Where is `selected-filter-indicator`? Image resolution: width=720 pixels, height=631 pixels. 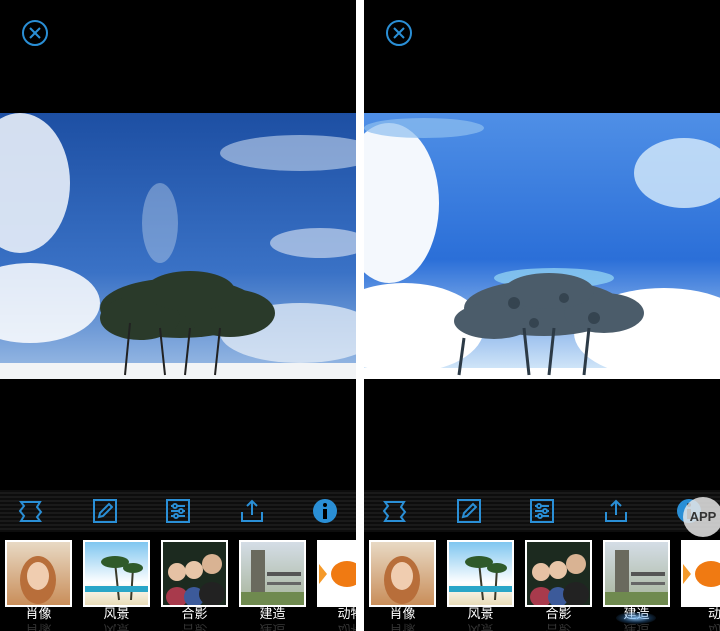
selected-filter-indicator is located at coordinates (636, 618).